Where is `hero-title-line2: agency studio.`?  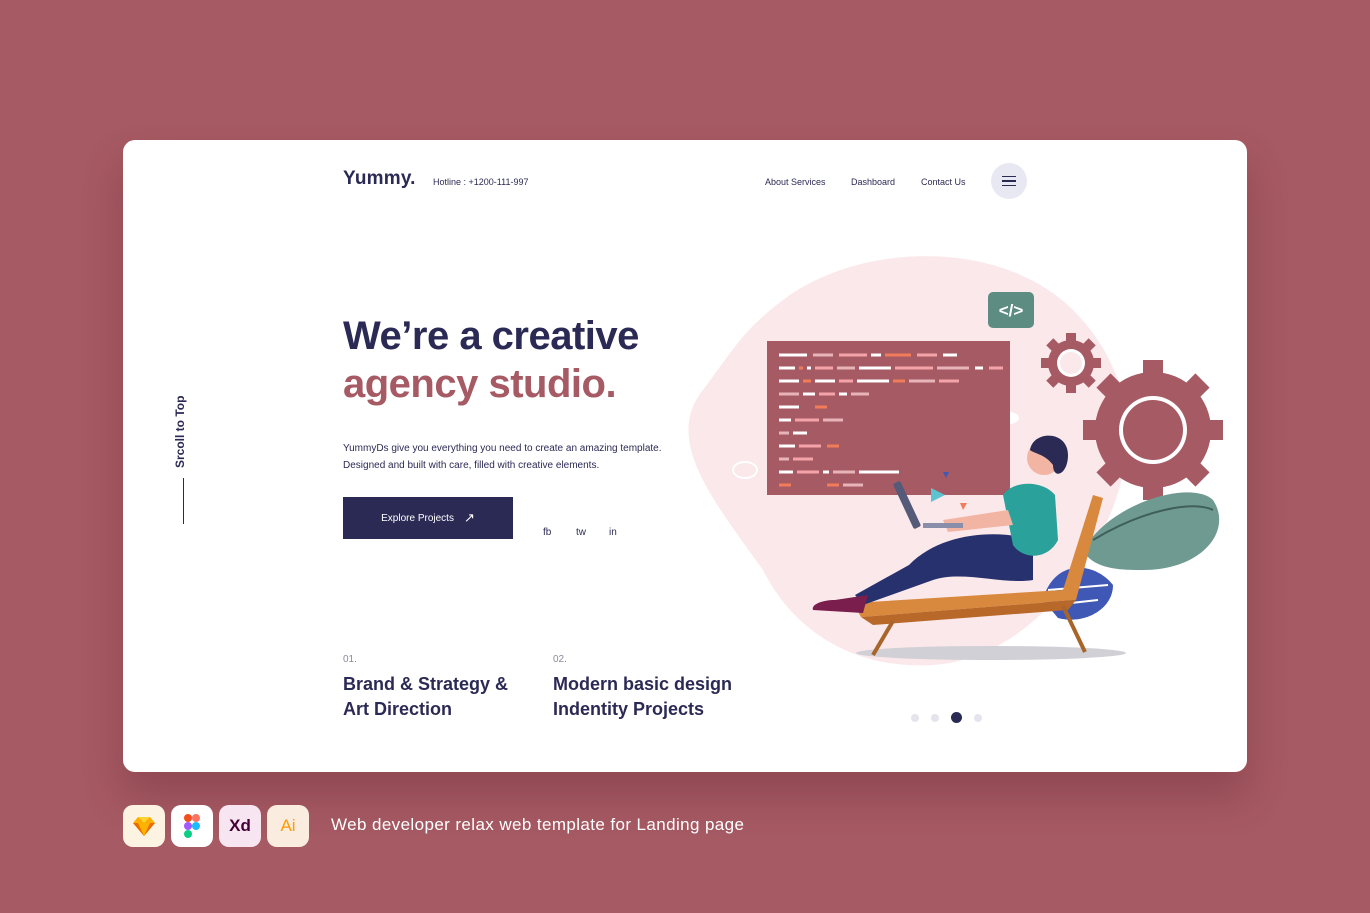
hero-title-line2: agency studio. is located at coordinates (480, 384).